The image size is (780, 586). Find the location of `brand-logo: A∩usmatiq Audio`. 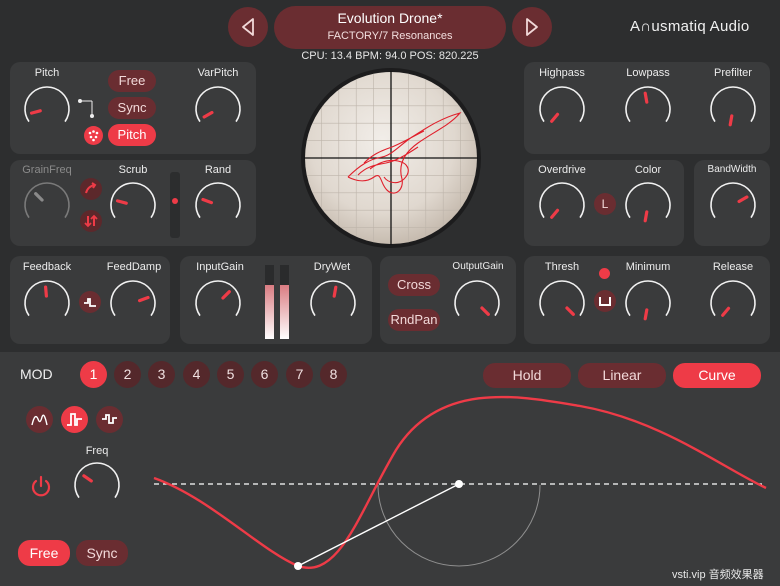

brand-logo: A∩usmatiq Audio is located at coordinates (690, 26).